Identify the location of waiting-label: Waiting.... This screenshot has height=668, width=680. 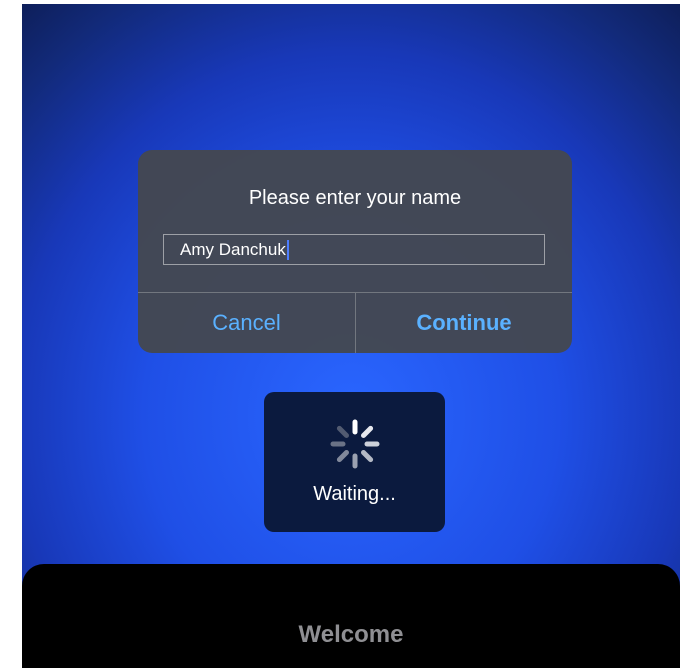
(354, 494).